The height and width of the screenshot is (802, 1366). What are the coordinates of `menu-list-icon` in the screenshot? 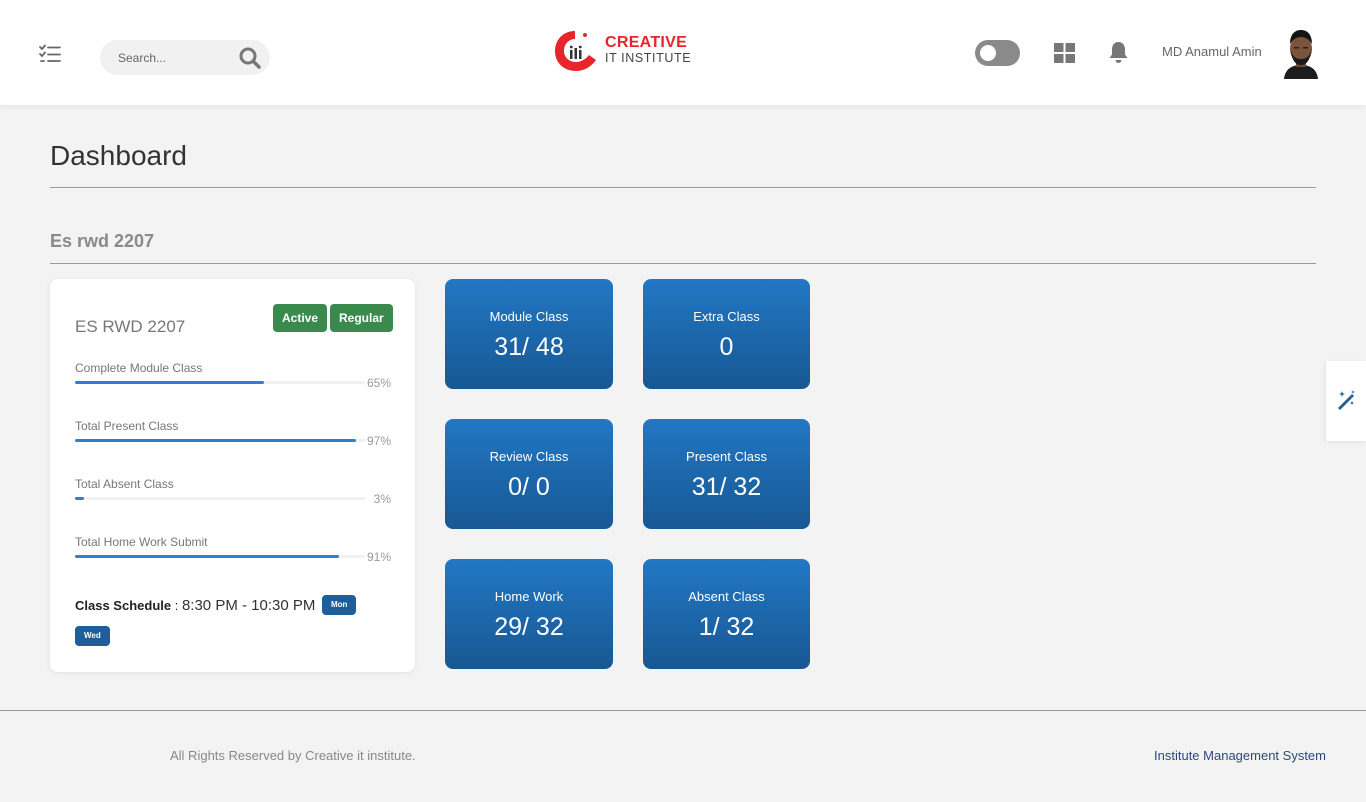 It's located at (50, 54).